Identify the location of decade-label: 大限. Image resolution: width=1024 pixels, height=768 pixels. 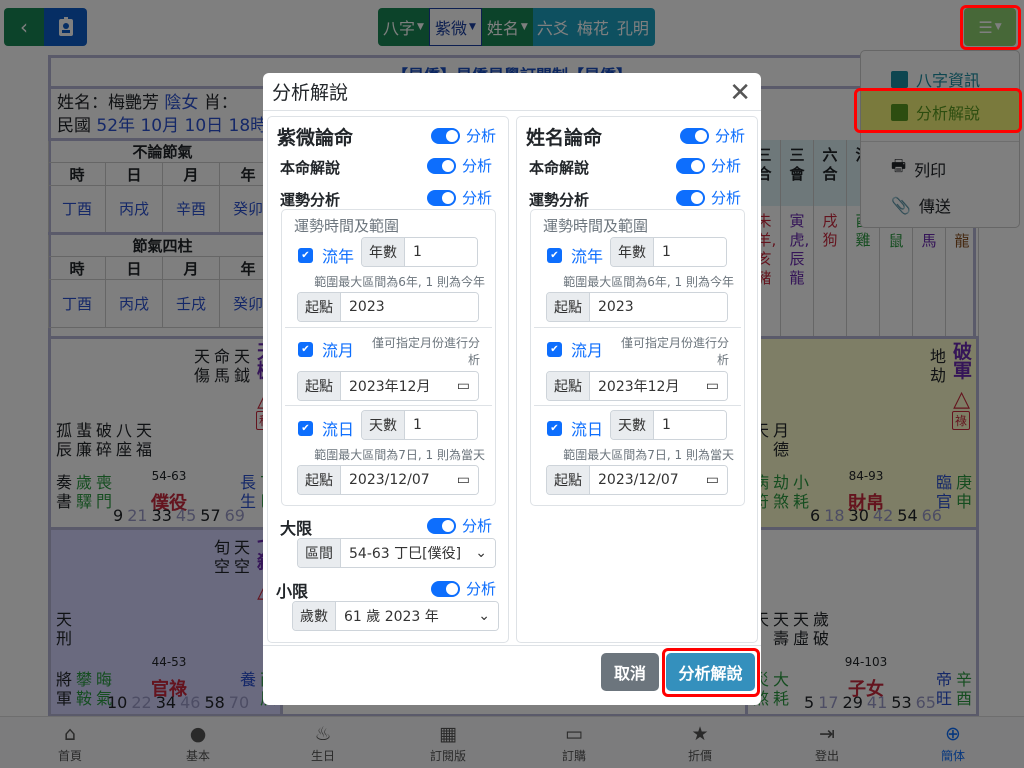
(296, 528).